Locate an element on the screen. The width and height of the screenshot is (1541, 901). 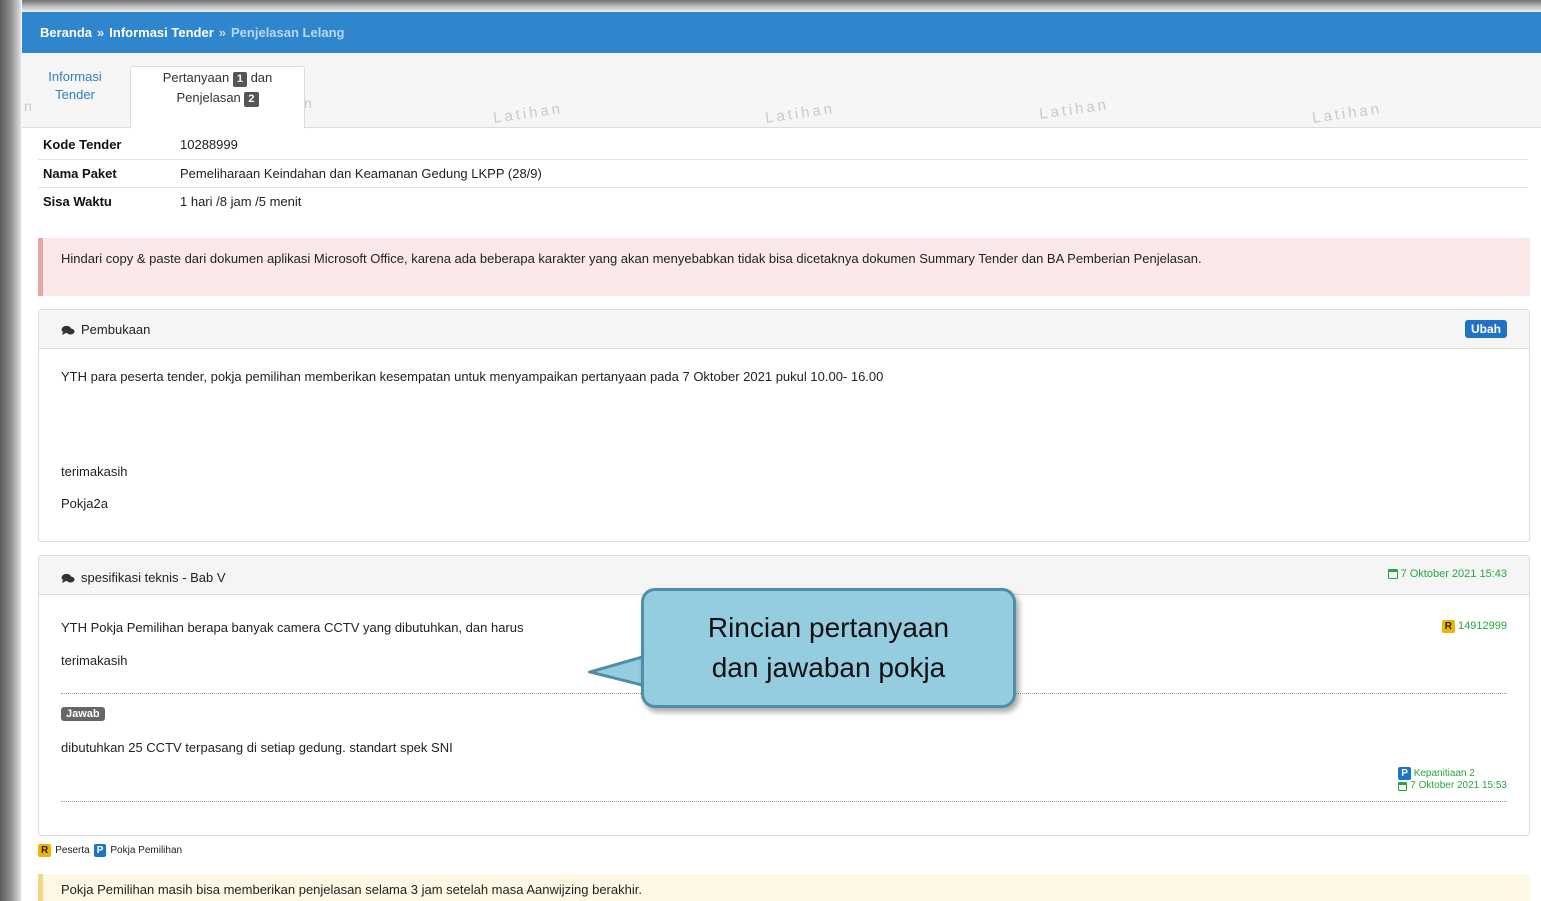
nama-paket-label: Nama Paket is located at coordinates (106, 173).